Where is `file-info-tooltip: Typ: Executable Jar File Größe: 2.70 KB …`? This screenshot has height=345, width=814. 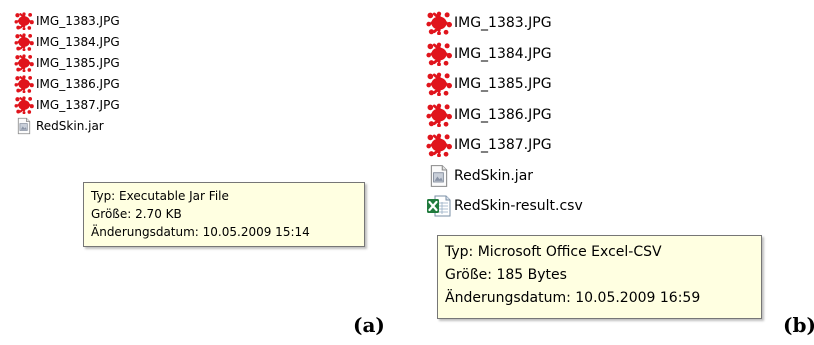 file-info-tooltip: Typ: Executable Jar File Größe: 2.70 KB … is located at coordinates (224, 214).